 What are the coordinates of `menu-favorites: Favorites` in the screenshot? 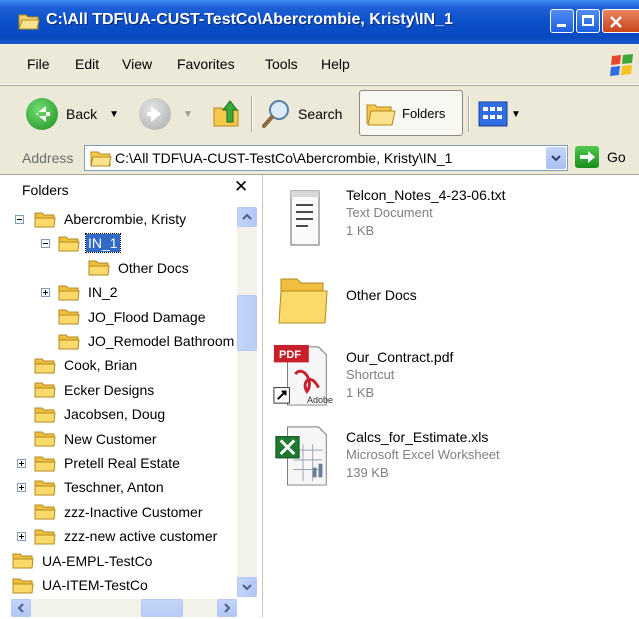 It's located at (206, 64).